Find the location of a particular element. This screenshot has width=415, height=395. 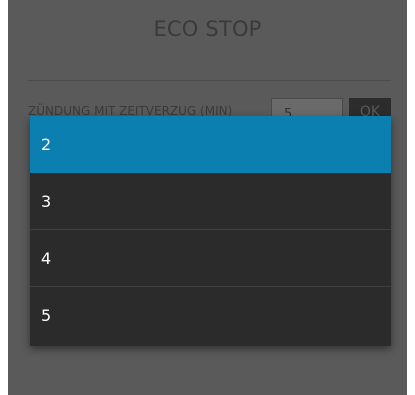

page-title: ECO STOP is located at coordinates (207, 29).